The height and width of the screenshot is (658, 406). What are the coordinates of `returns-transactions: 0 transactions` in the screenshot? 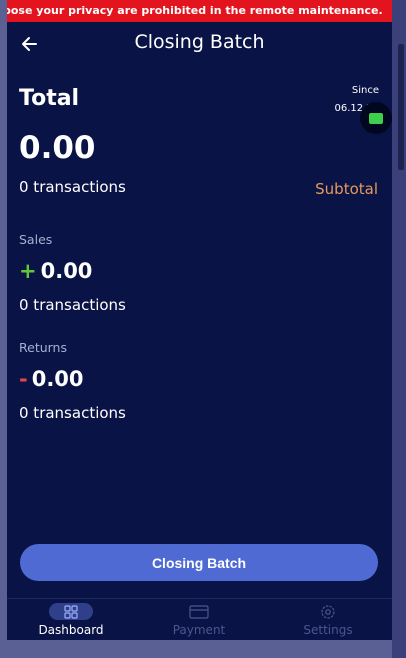 It's located at (72, 413).